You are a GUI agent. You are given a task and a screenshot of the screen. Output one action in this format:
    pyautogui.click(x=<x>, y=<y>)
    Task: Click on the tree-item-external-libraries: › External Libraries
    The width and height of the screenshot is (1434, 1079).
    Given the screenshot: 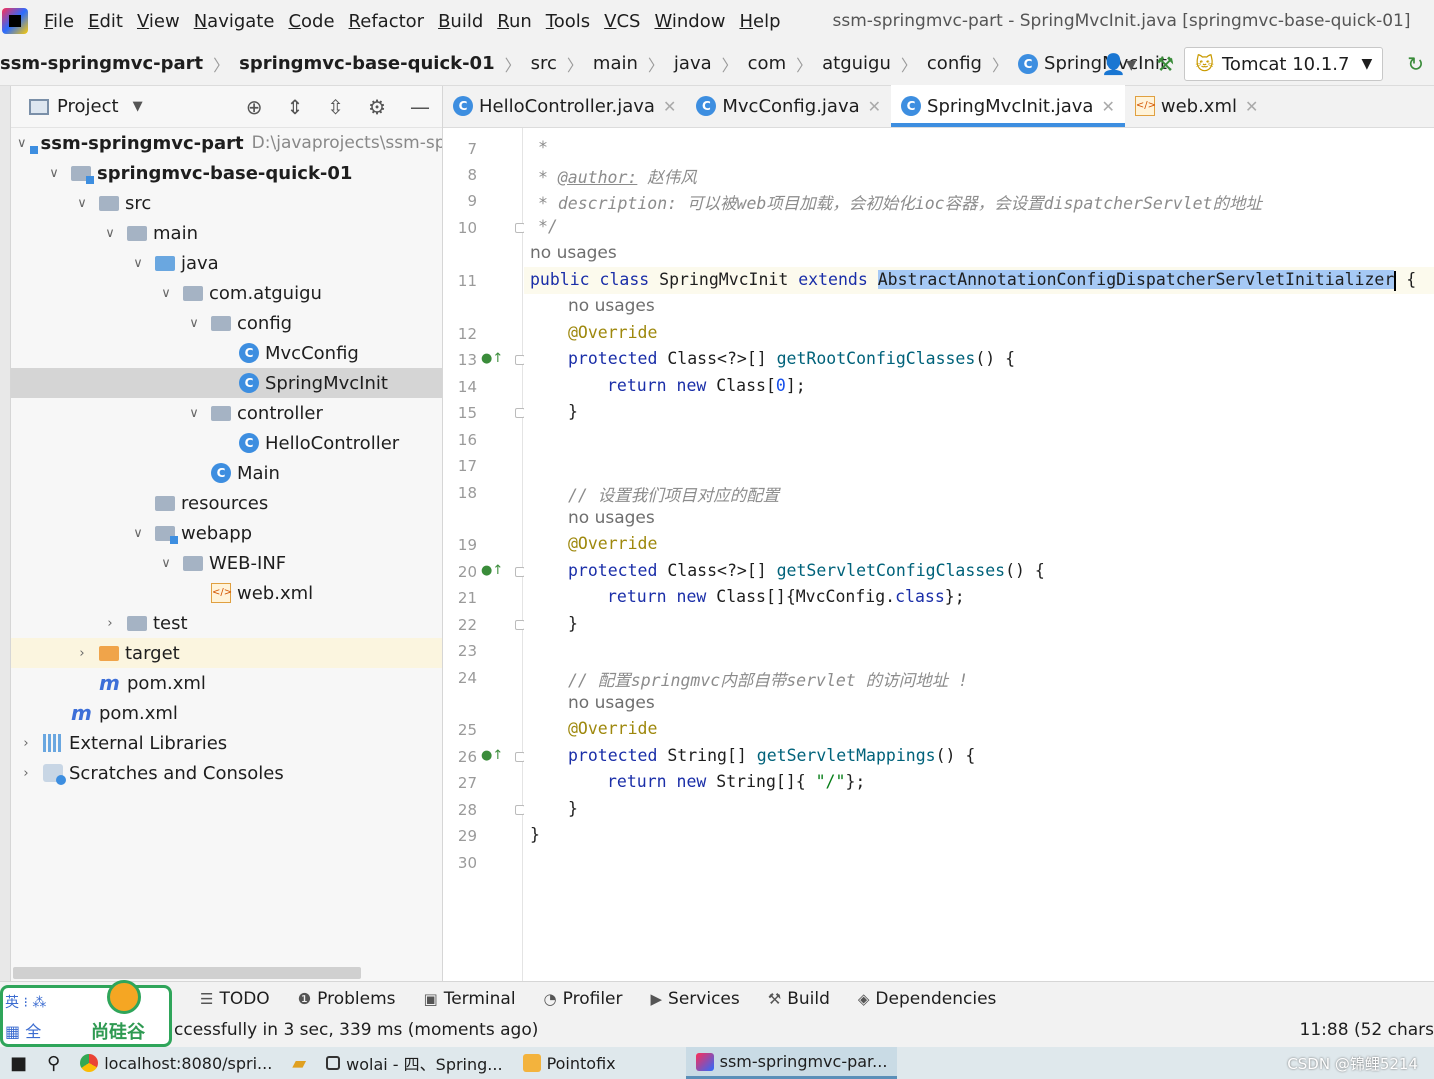 What is the action you would take?
    pyautogui.click(x=226, y=743)
    